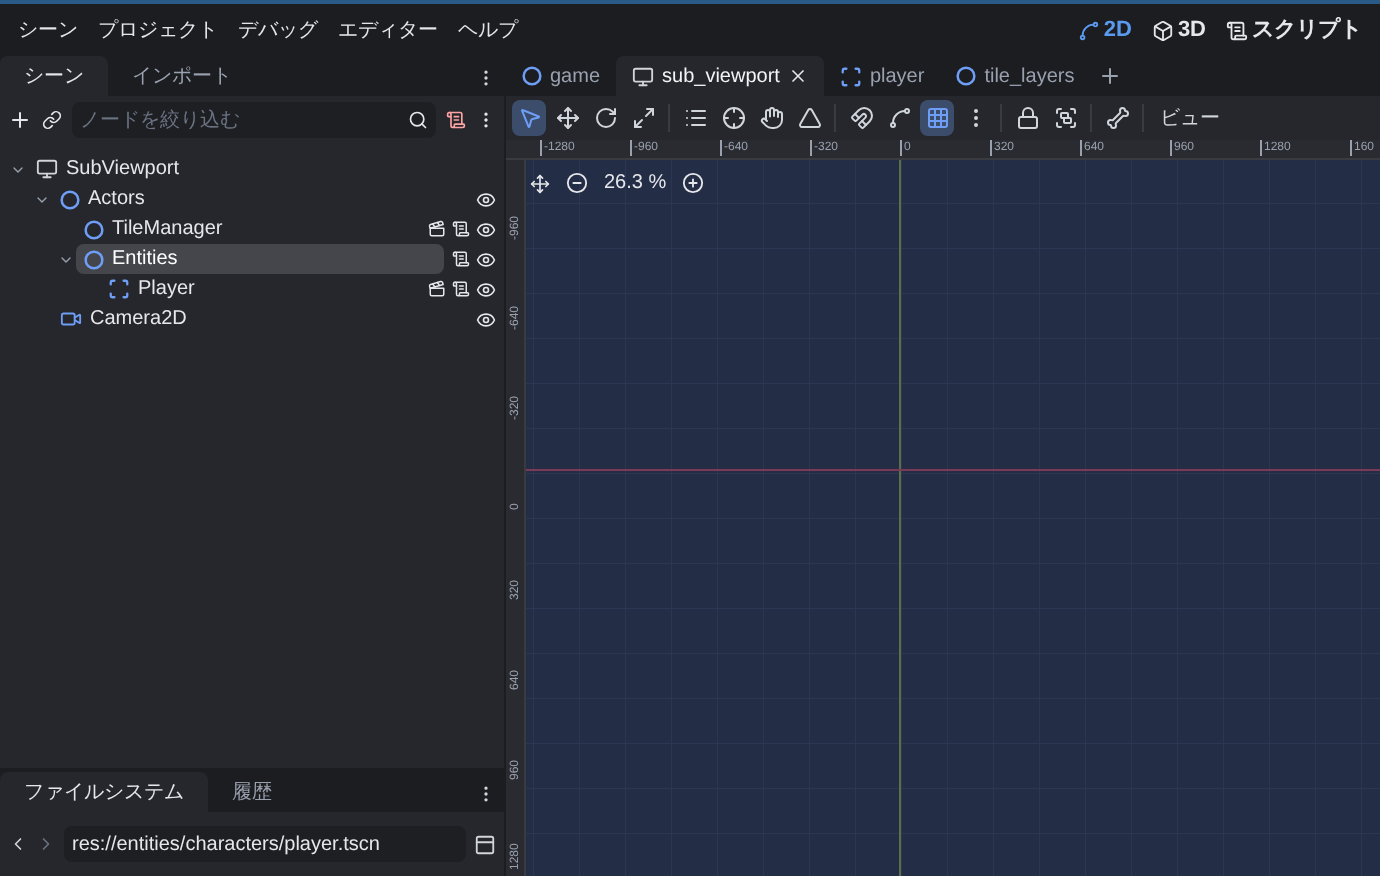  Describe the element at coordinates (71, 319) in the screenshot. I see `camera-icon` at that location.